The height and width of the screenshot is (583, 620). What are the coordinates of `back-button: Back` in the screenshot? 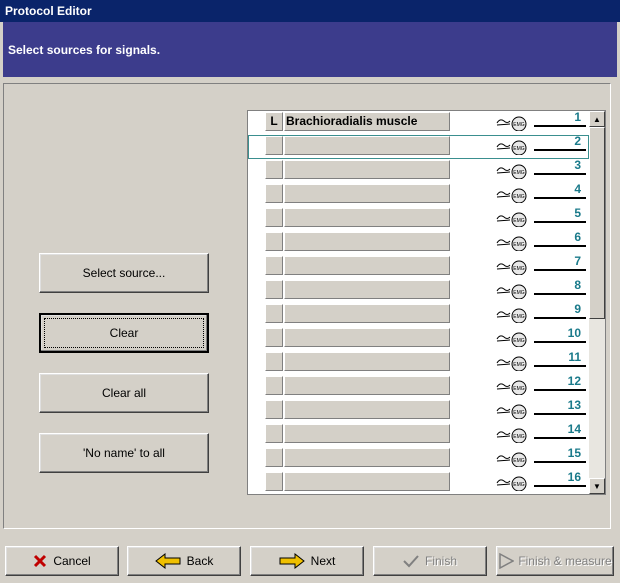 It's located at (184, 561).